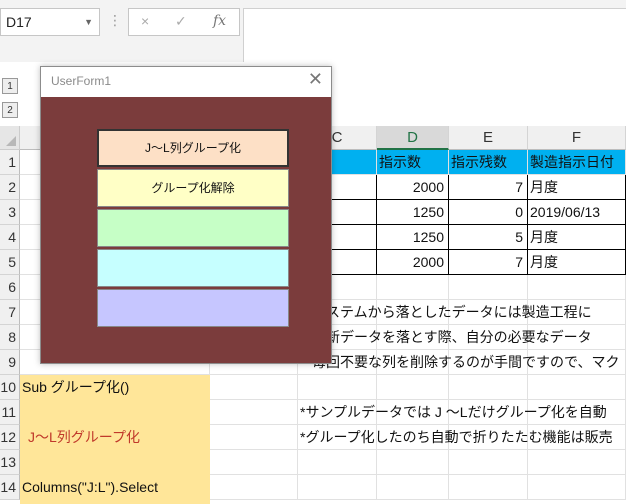  I want to click on code-line: Sub グループ化(), so click(115, 387).